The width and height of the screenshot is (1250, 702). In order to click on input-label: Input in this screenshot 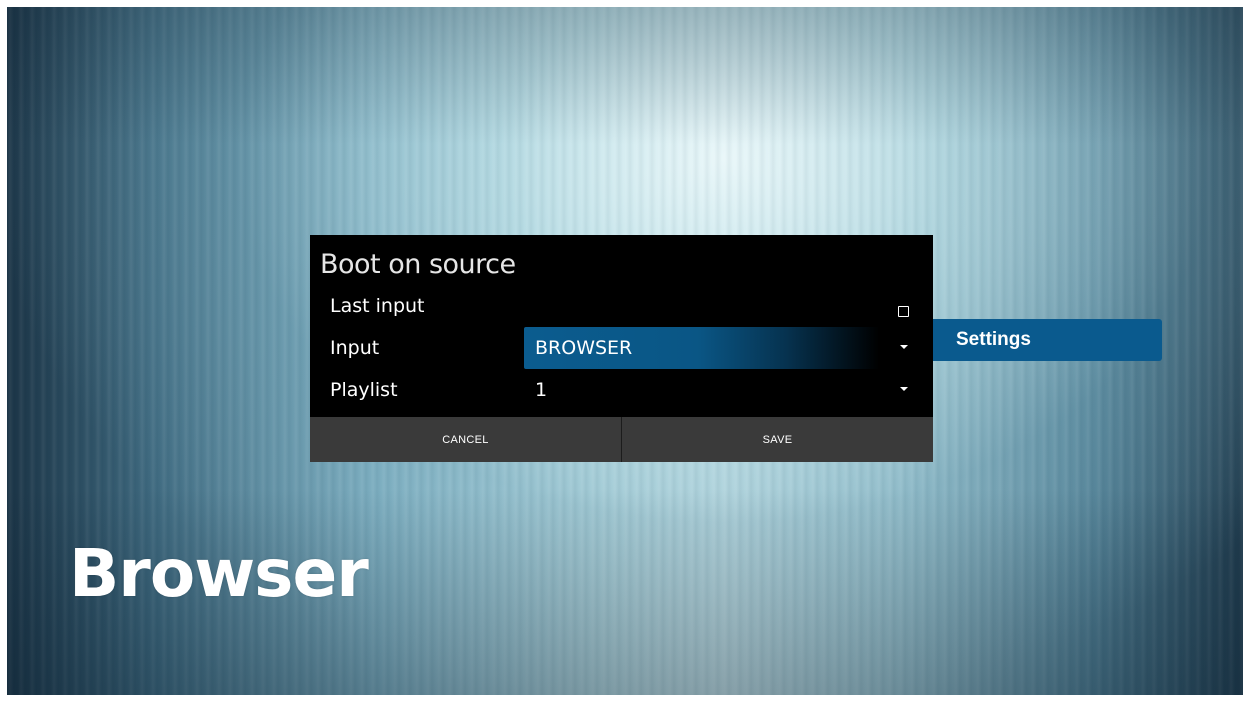, I will do `click(355, 348)`.